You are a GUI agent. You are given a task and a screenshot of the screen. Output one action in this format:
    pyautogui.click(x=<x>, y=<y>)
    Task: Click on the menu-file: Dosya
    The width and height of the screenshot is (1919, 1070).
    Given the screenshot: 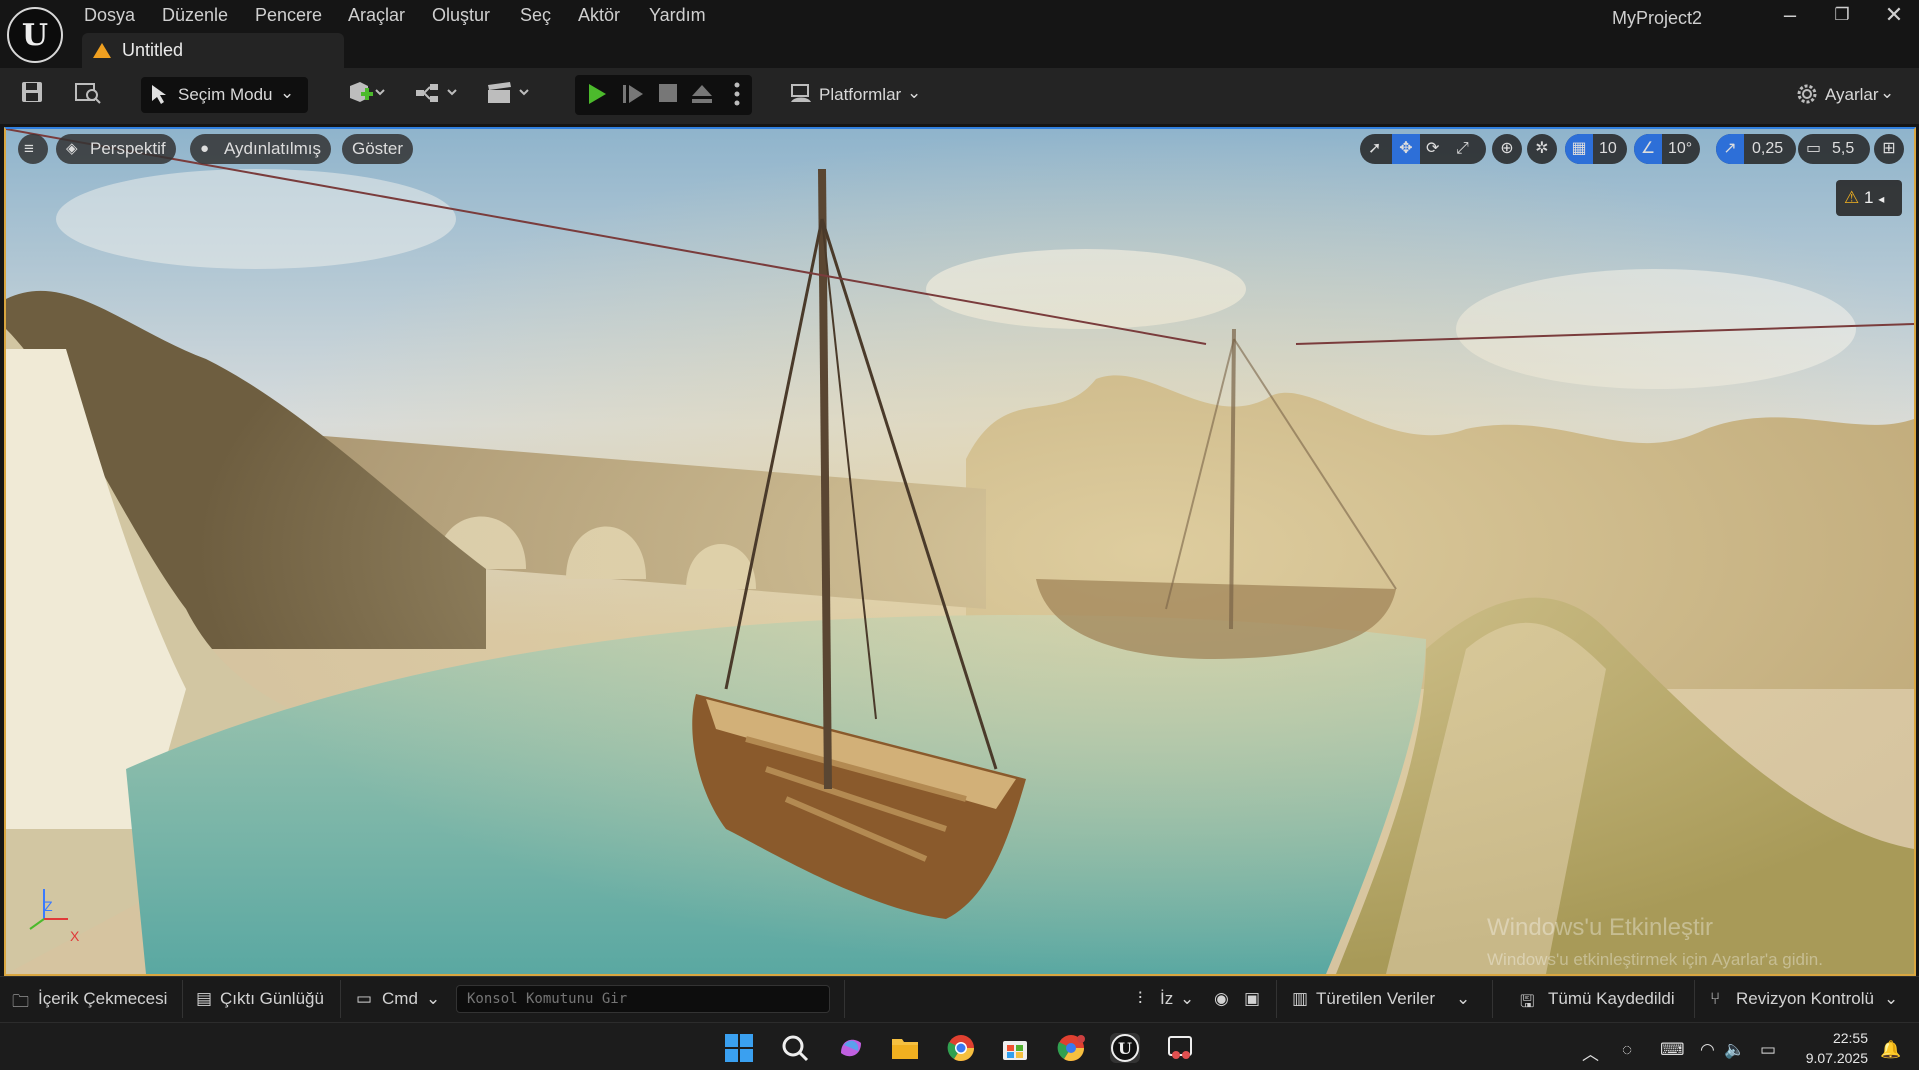 What is the action you would take?
    pyautogui.click(x=109, y=15)
    